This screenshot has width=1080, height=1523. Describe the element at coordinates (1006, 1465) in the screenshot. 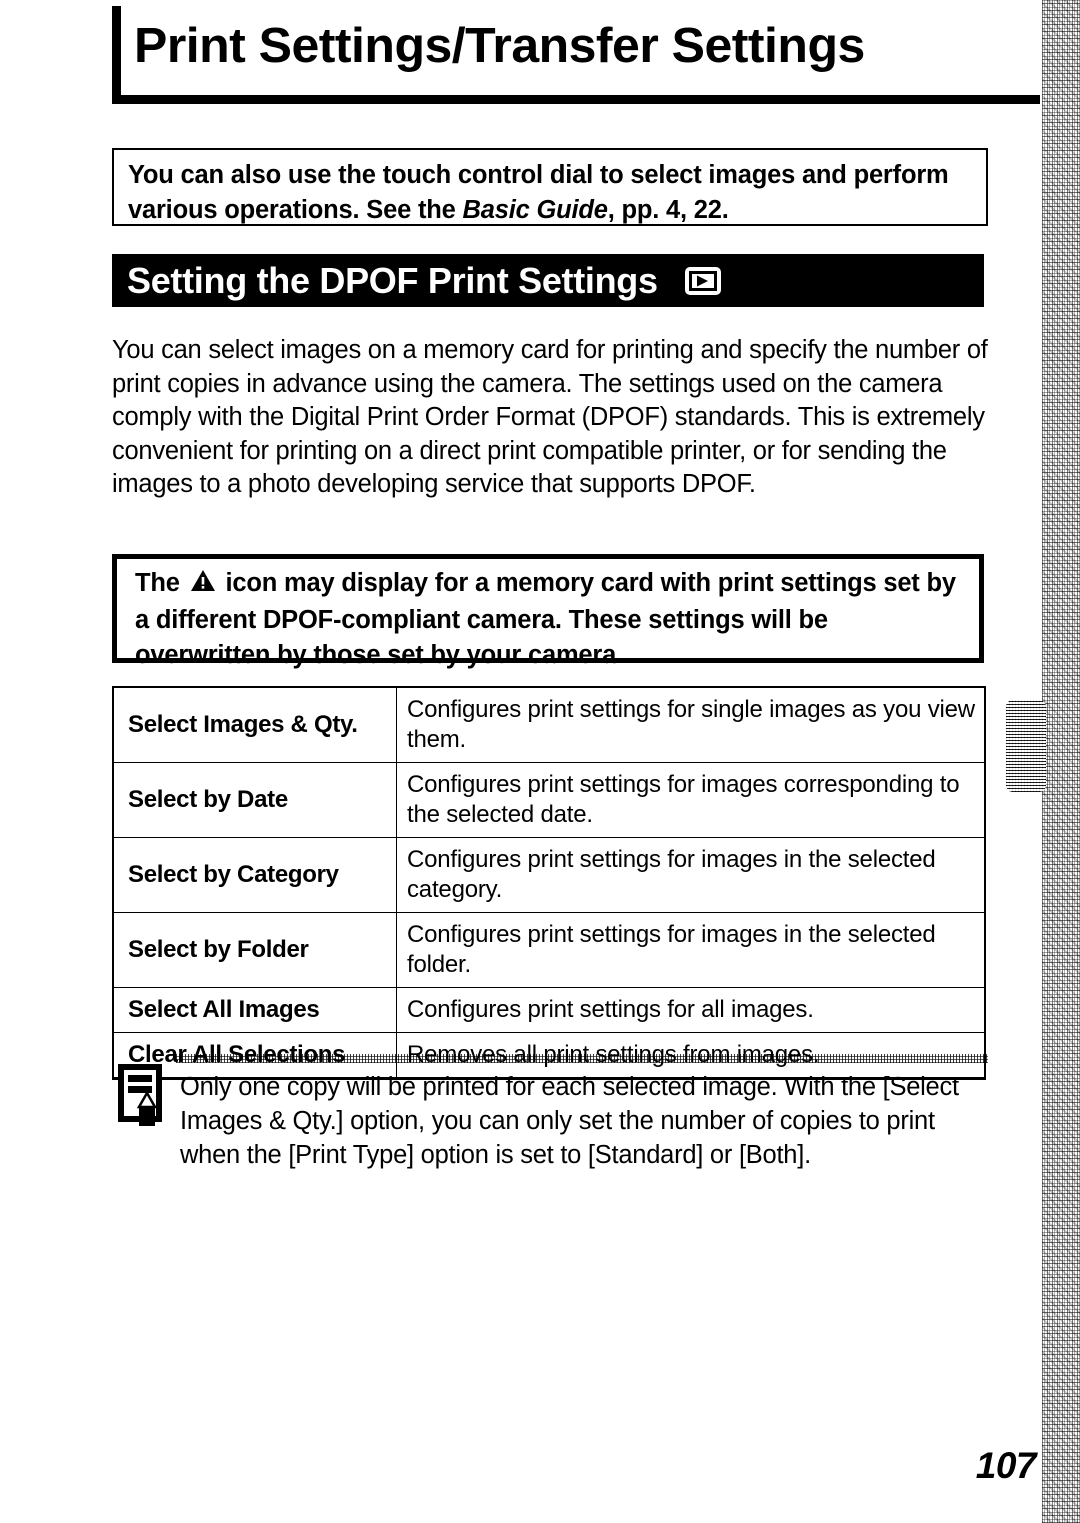

I see `page-number: 107` at that location.